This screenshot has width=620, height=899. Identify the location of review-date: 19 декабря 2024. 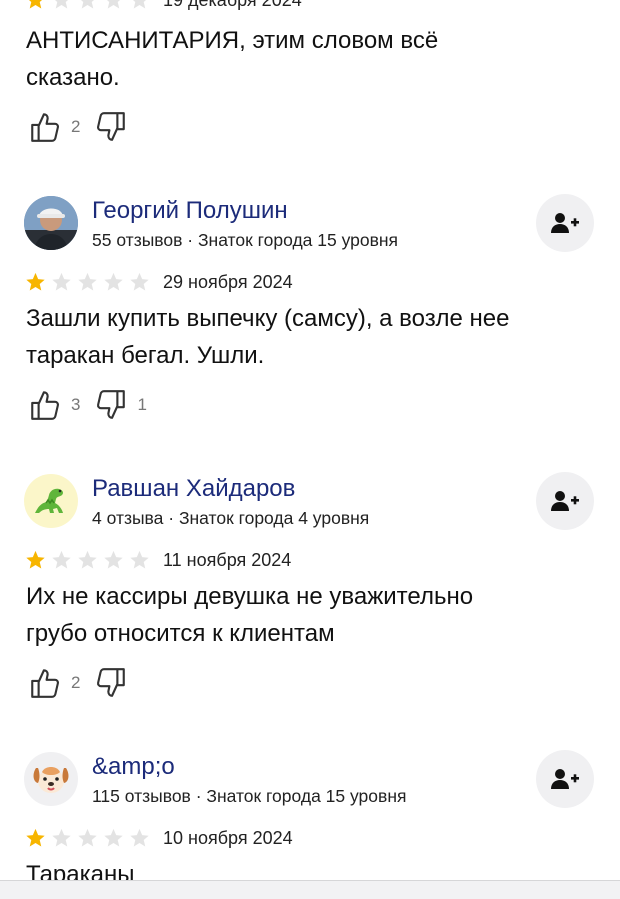
(232, 5).